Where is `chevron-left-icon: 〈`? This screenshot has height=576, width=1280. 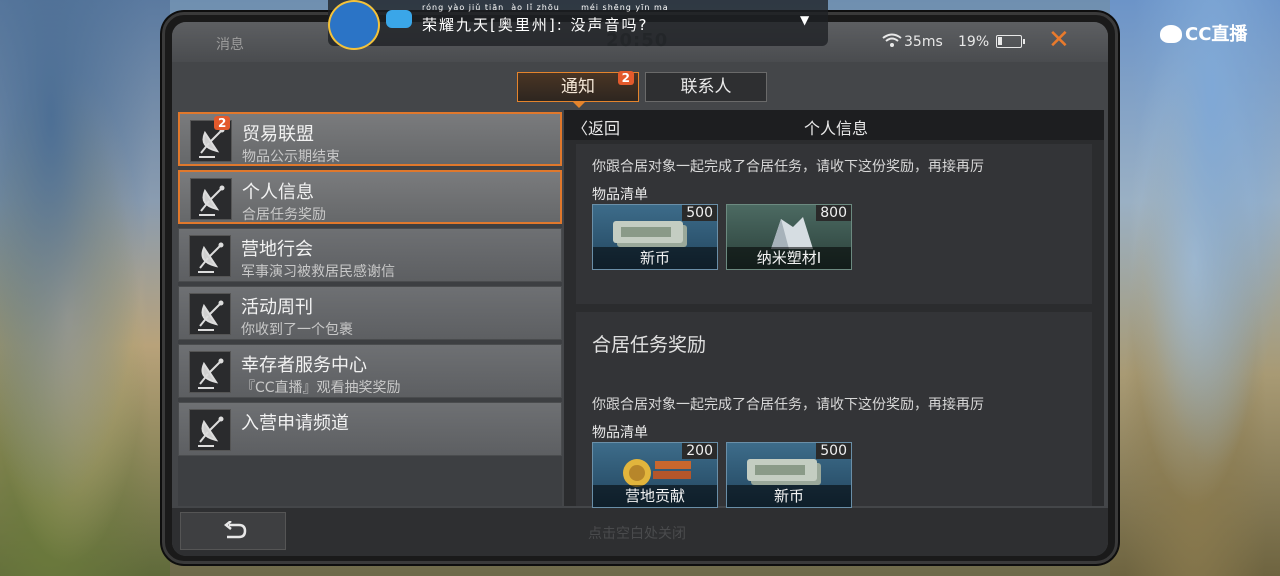 chevron-left-icon: 〈 is located at coordinates (580, 128).